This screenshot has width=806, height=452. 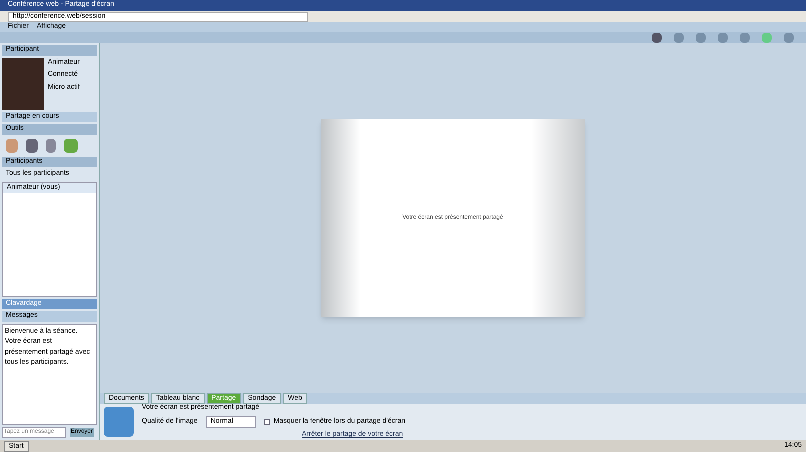 I want to click on avatar-placeholder, so click(x=23, y=84).